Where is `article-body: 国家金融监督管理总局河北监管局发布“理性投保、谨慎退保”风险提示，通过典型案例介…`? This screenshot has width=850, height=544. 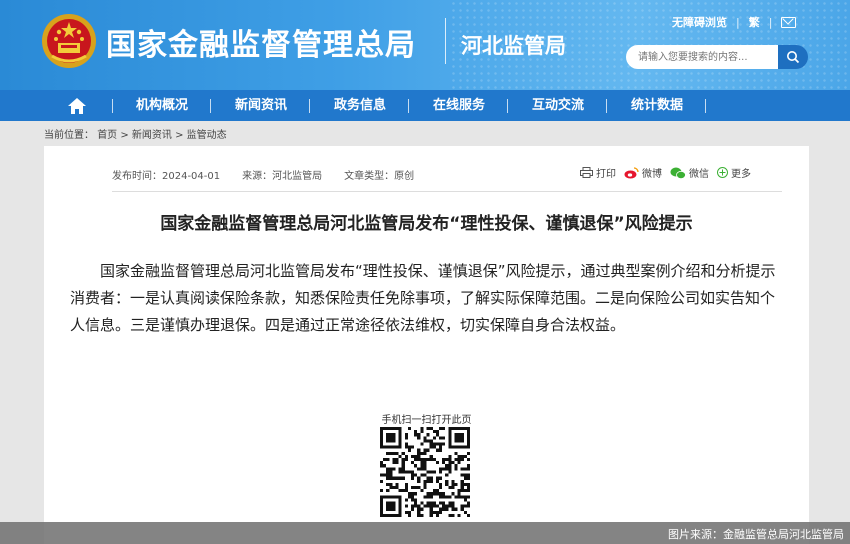
article-body: 国家金融监督管理总局河北监管局发布“理性投保、谨慎退保”风险提示，通过典型案例介… is located at coordinates (423, 298).